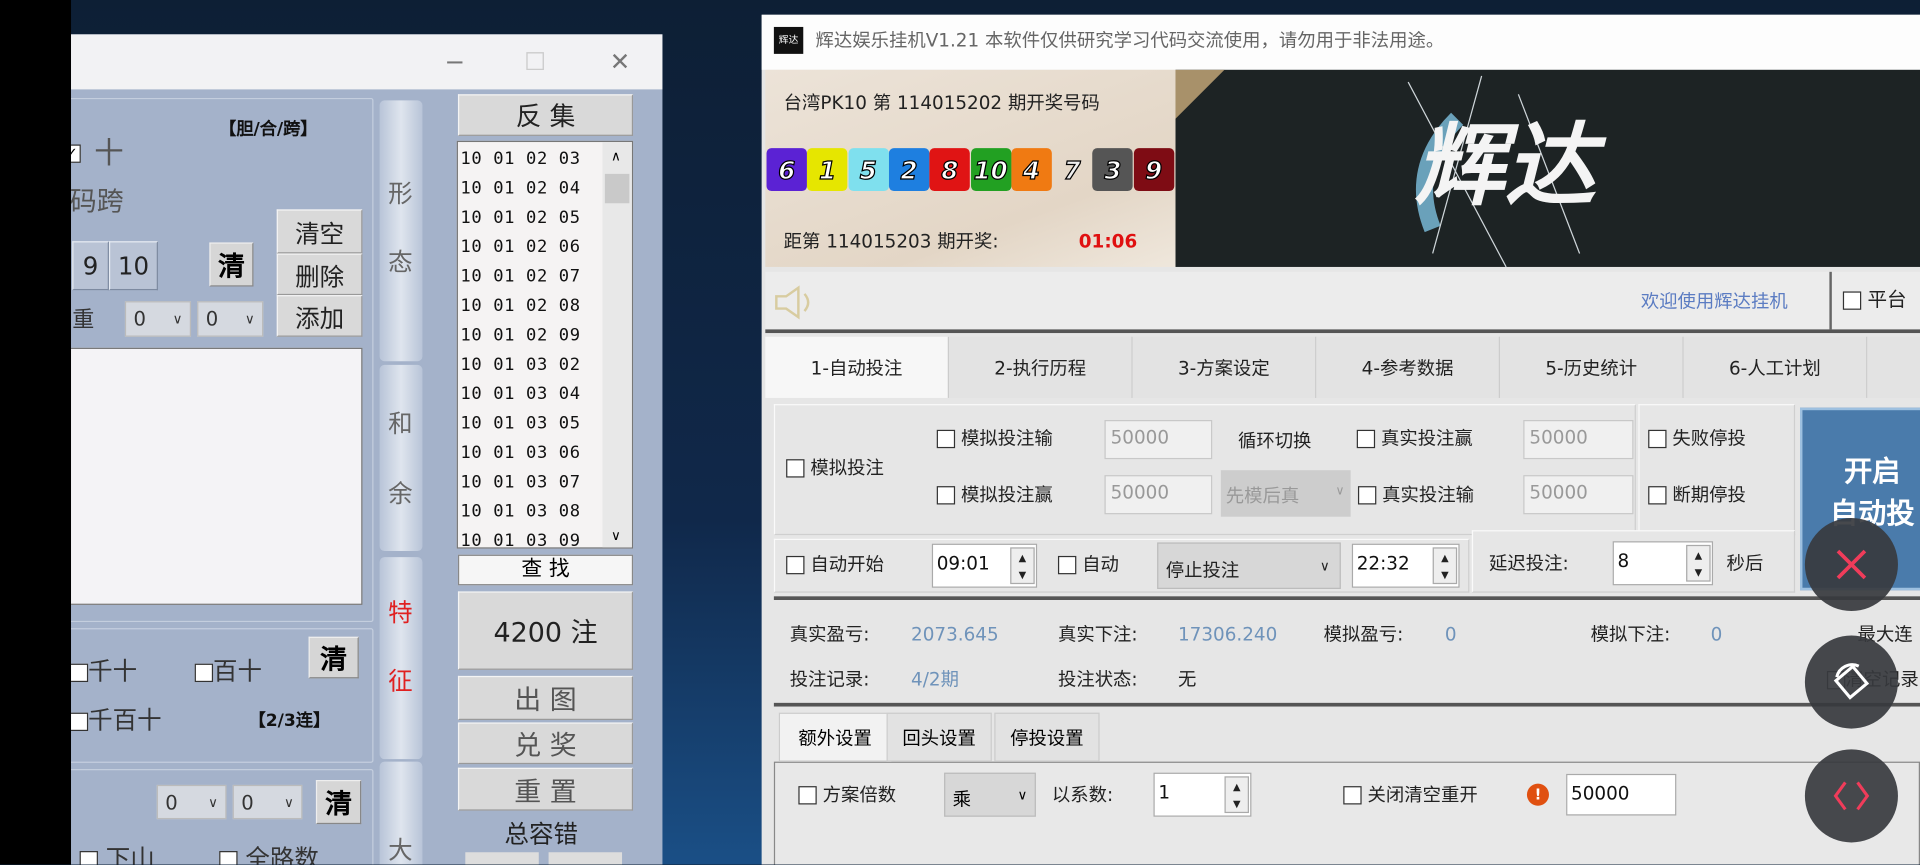 Image resolution: width=1920 pixels, height=865 pixels. What do you see at coordinates (795, 302) in the screenshot?
I see `speaker-icon` at bounding box center [795, 302].